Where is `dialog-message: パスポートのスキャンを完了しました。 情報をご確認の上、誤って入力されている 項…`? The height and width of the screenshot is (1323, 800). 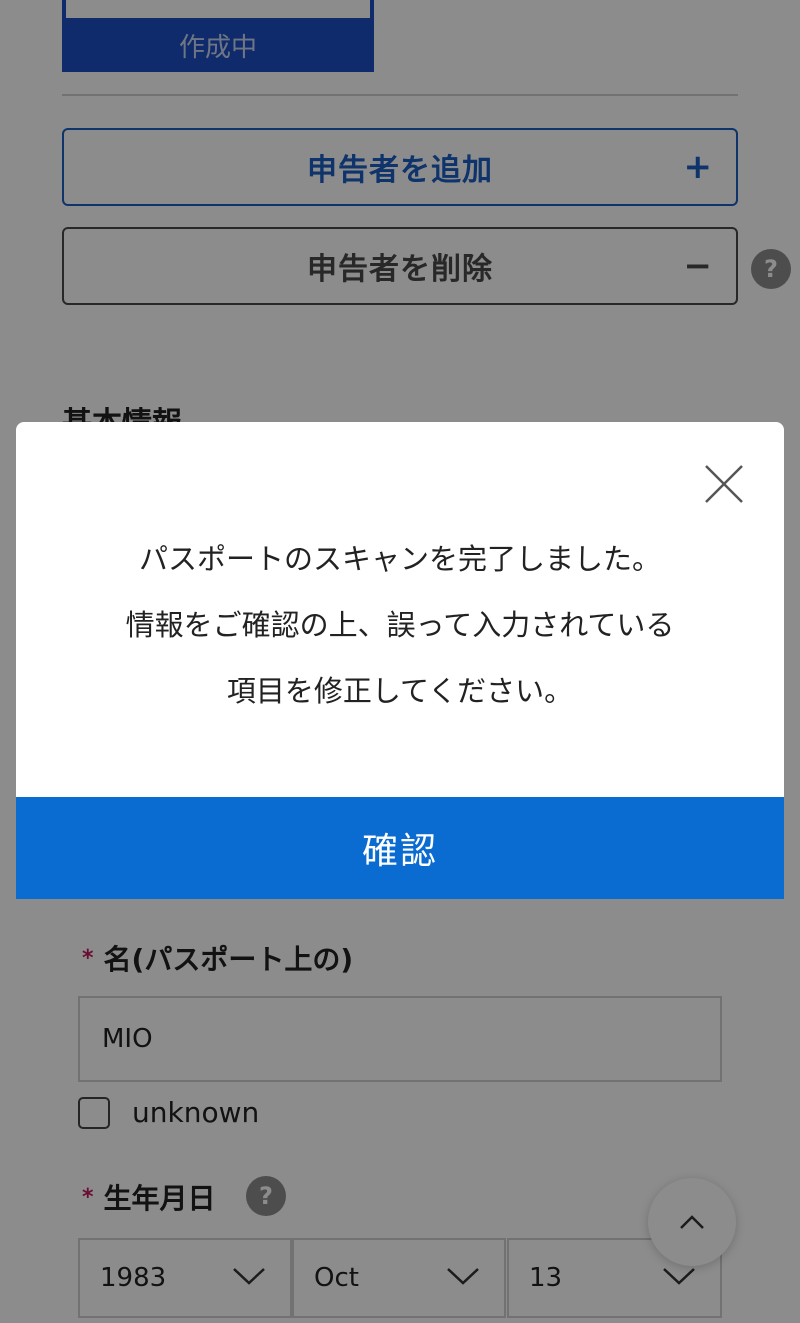 dialog-message: パスポートのスキャンを完了しました。 情報をご確認の上、誤って入力されている 項… is located at coordinates (400, 625).